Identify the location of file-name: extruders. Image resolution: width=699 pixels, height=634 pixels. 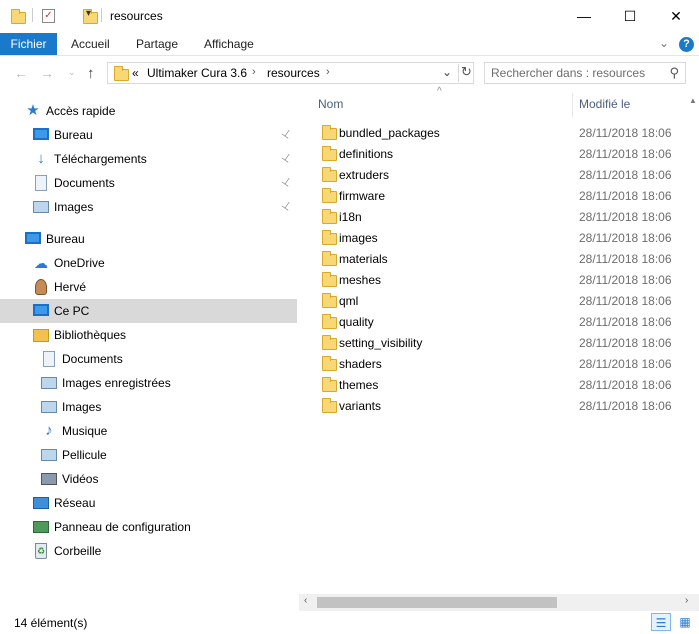
(364, 175).